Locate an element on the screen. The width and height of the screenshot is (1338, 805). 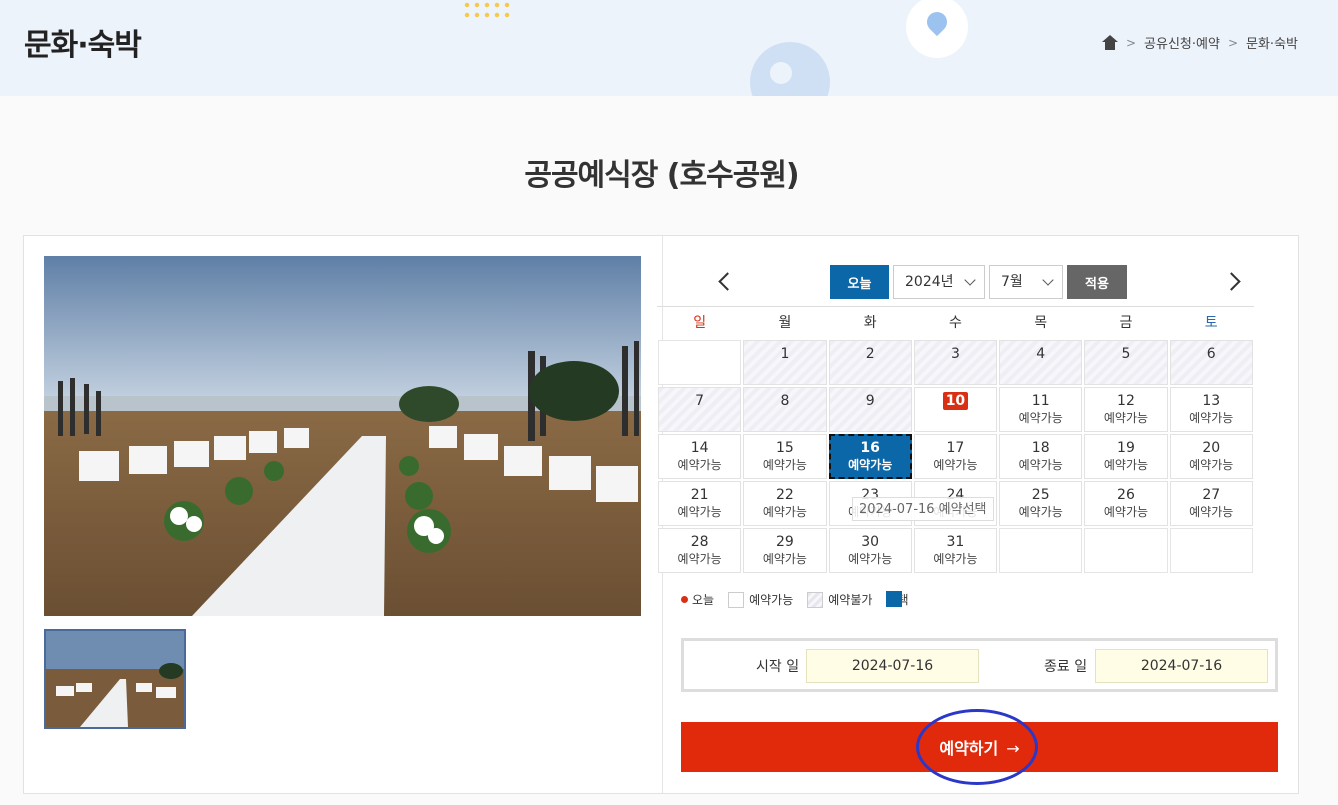
legend-today: 오늘 is located at coordinates (697, 599).